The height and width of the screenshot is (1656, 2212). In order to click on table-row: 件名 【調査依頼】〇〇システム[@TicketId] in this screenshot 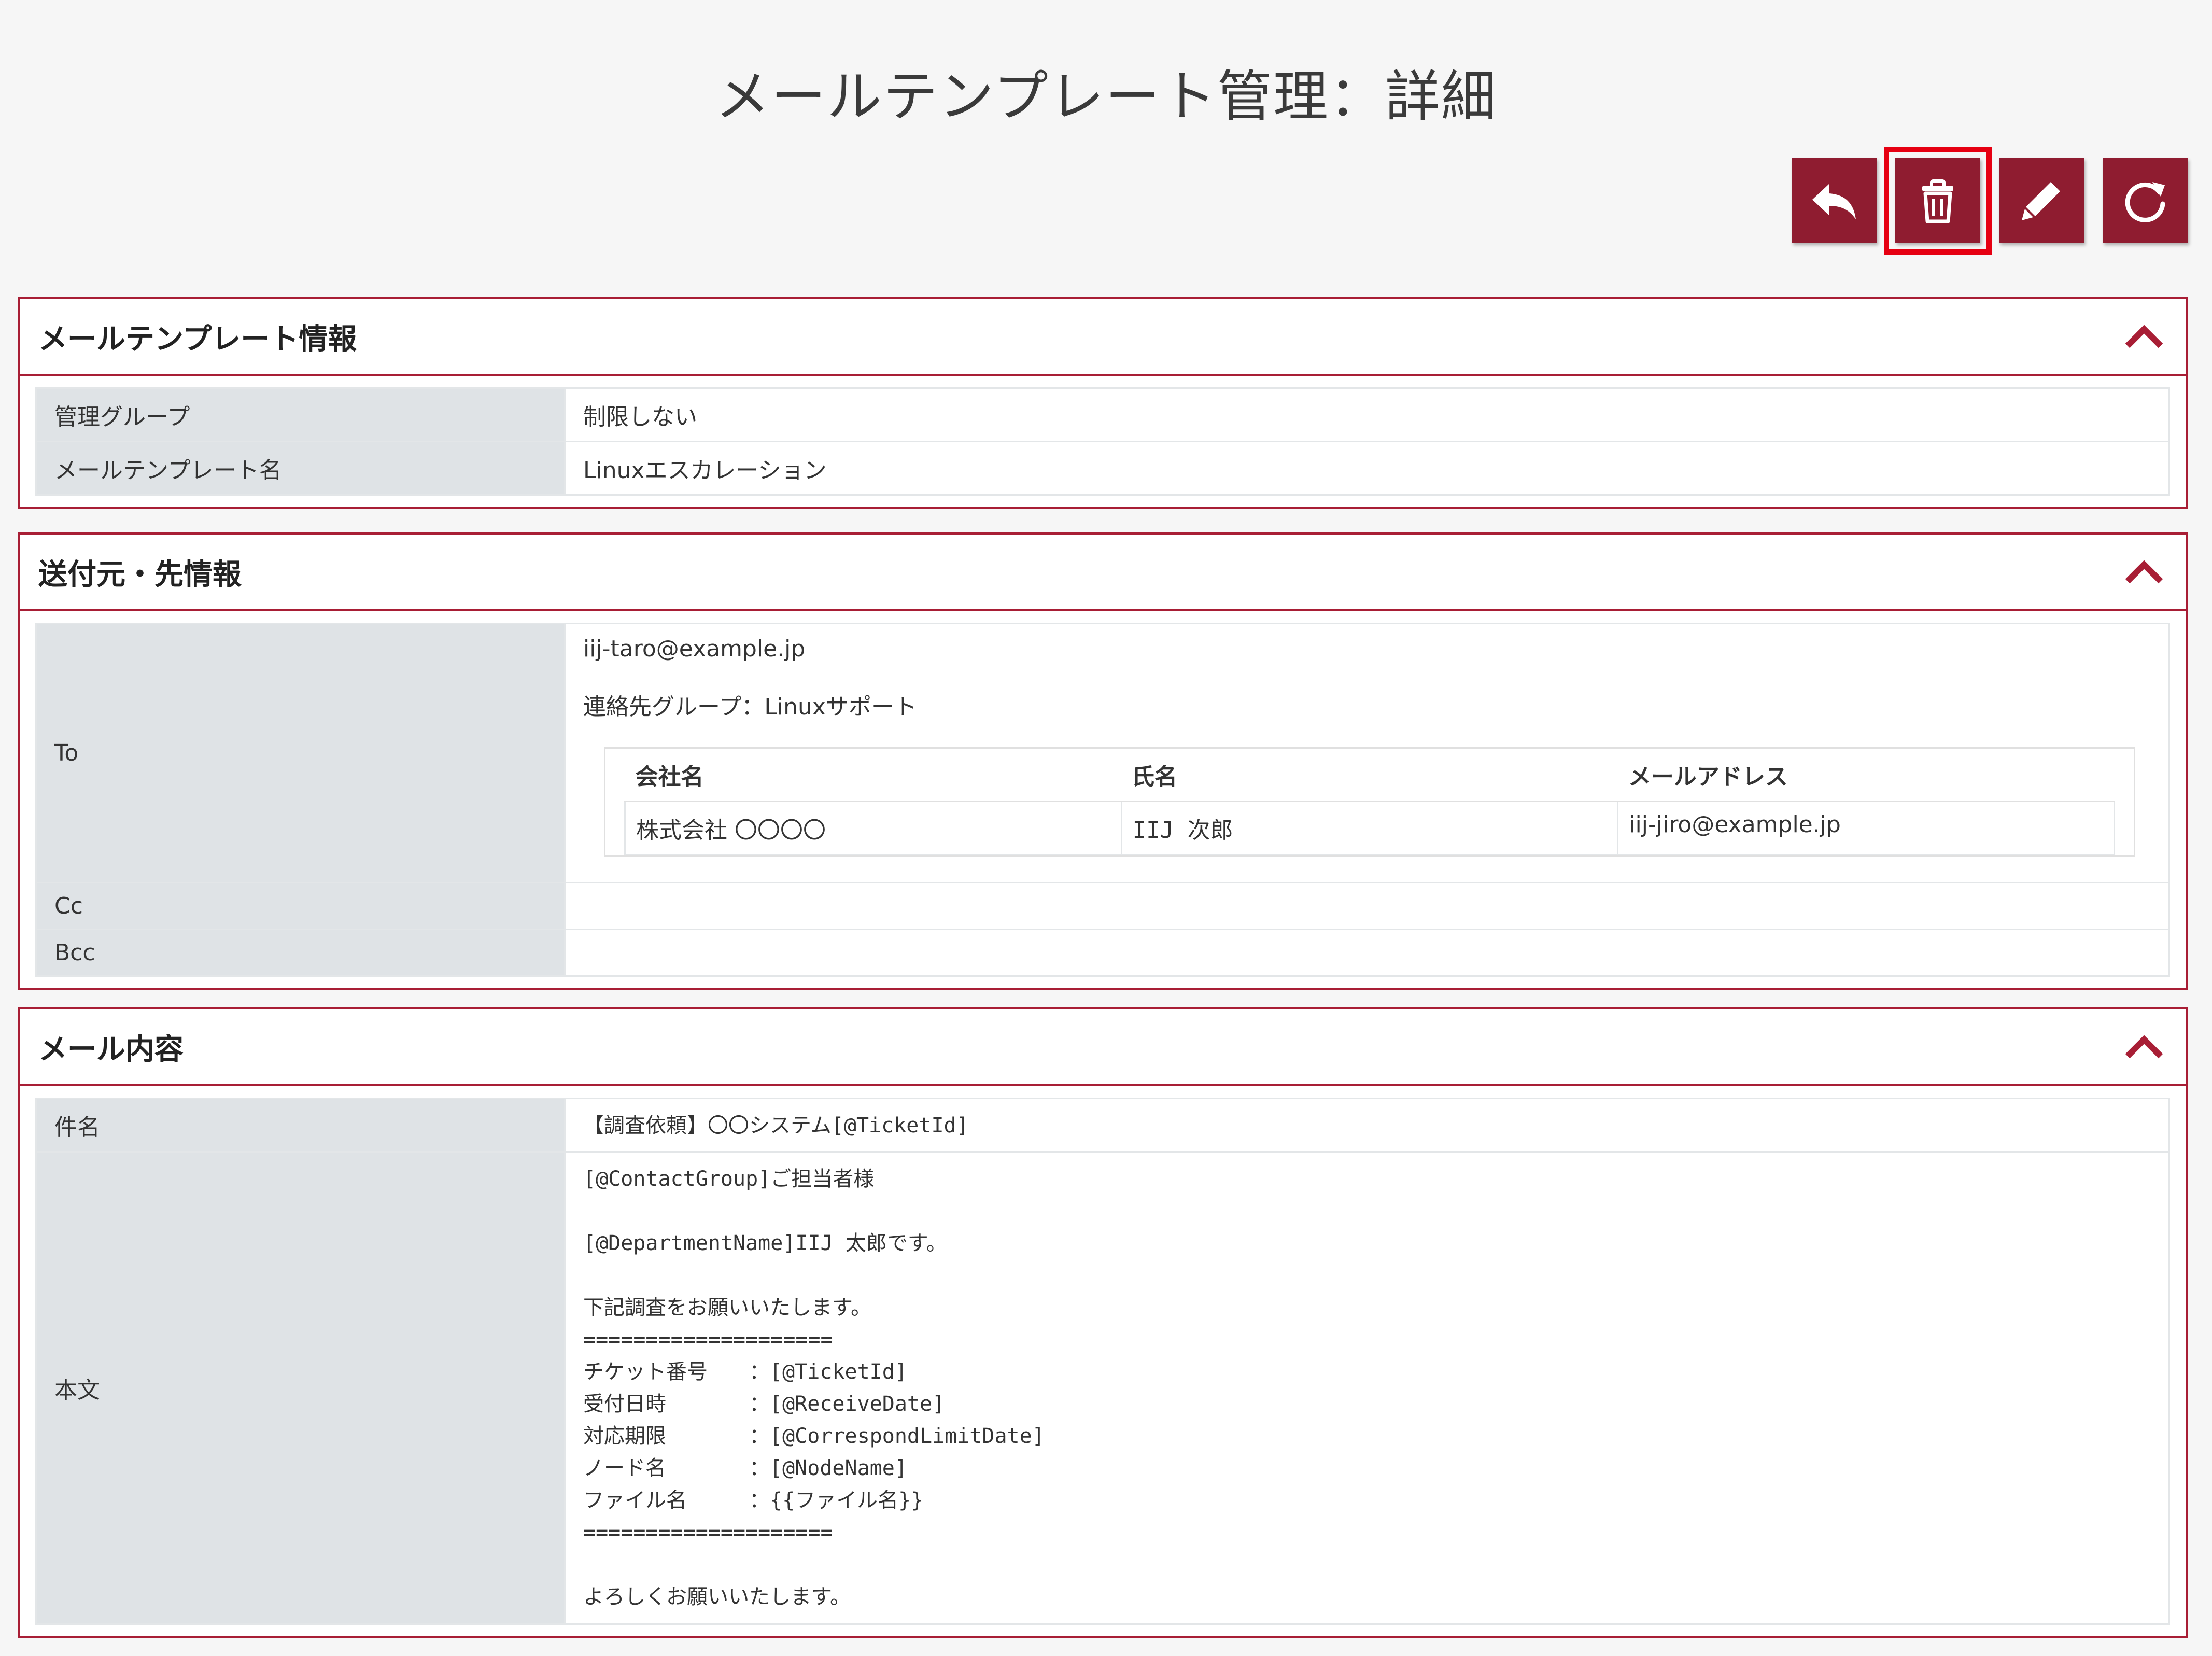, I will do `click(1102, 1125)`.